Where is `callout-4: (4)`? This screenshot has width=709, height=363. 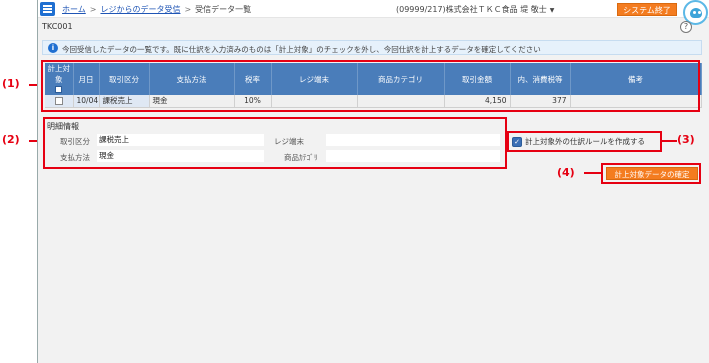 callout-4: (4) is located at coordinates (566, 172).